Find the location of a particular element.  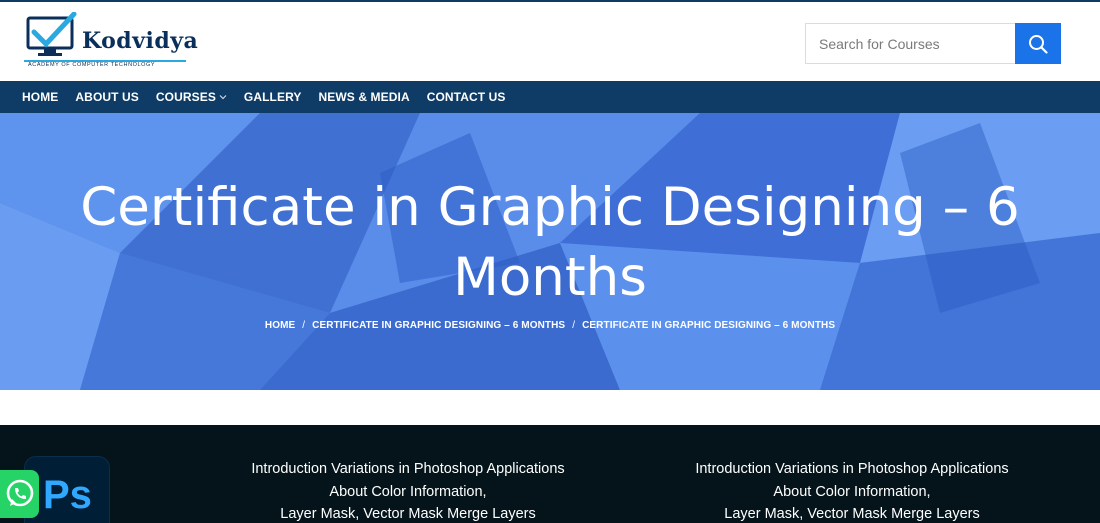

whatsapp-button is located at coordinates (19, 494).